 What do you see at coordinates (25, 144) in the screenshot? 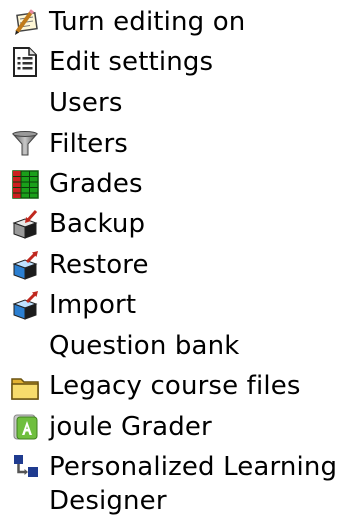
I see `filter-funnel-icon` at bounding box center [25, 144].